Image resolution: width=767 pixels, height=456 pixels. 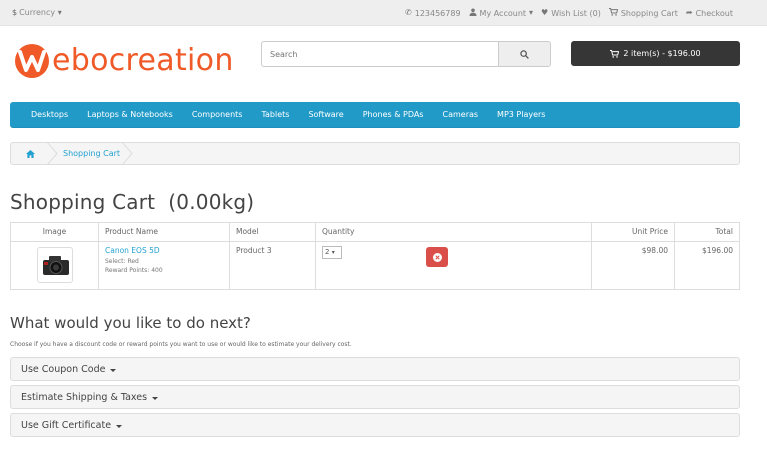 I want to click on col-product-name: Product Name, so click(x=164, y=232).